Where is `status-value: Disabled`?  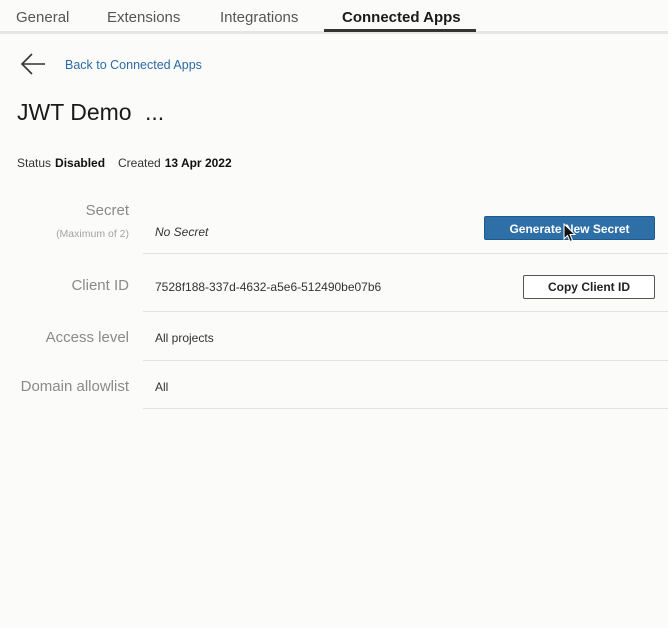 status-value: Disabled is located at coordinates (80, 163).